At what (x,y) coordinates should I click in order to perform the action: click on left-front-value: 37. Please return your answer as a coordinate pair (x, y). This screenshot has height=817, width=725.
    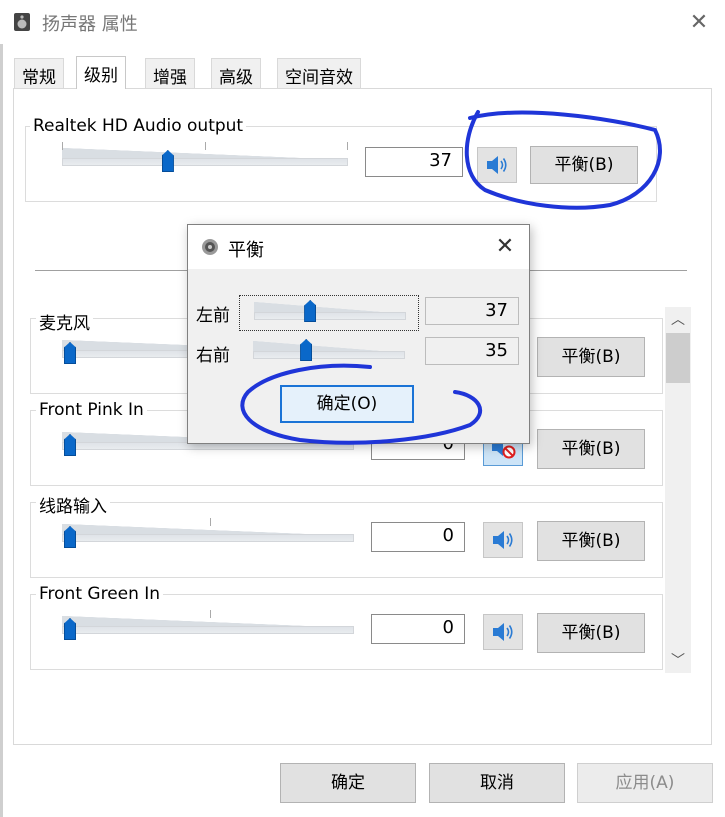
    Looking at the image, I should click on (472, 311).